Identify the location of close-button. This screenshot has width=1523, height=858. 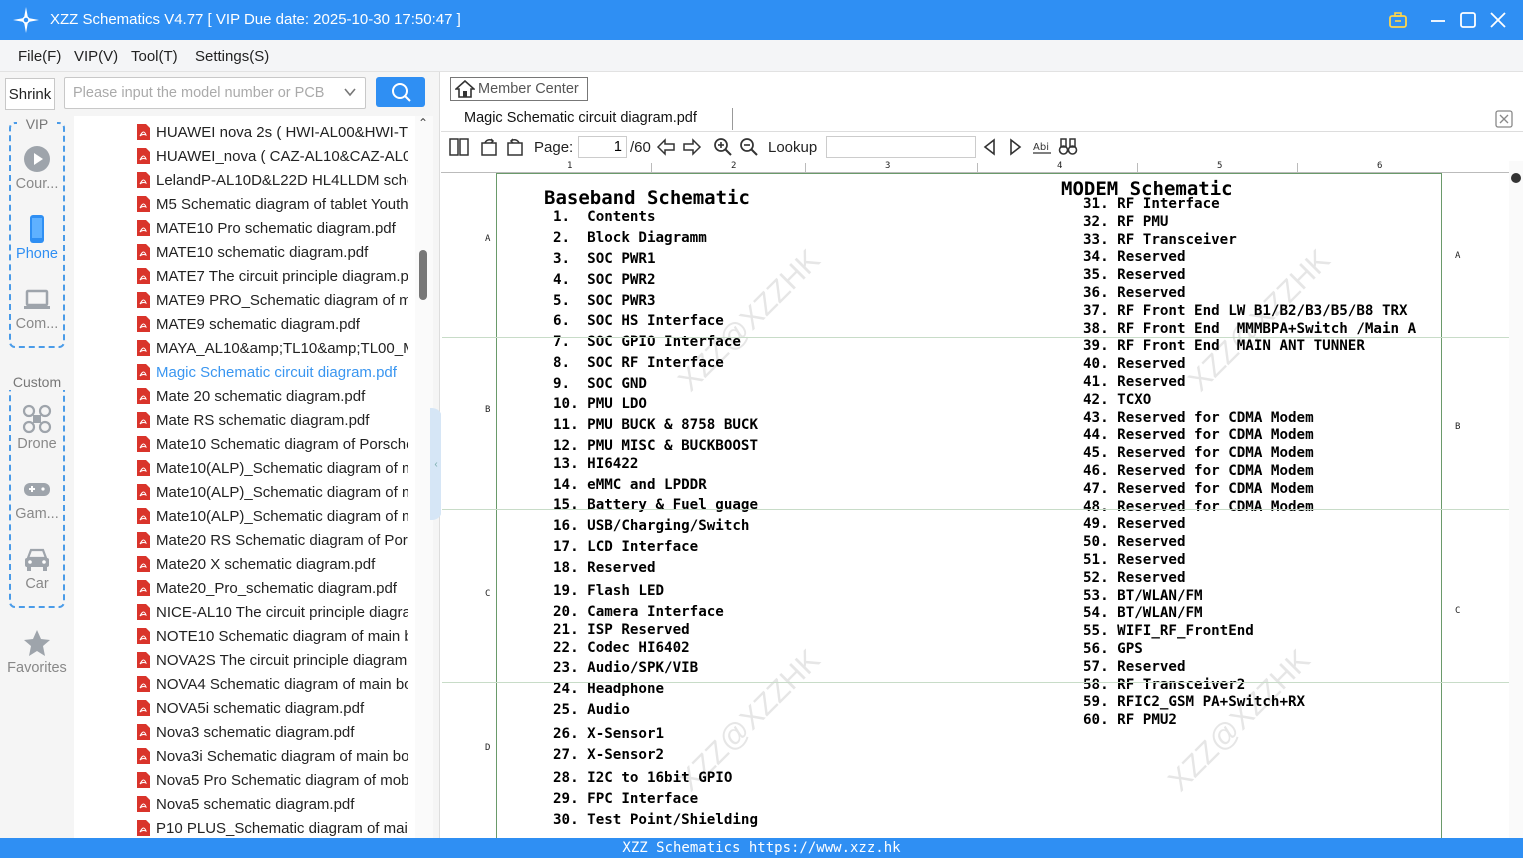
(1498, 20).